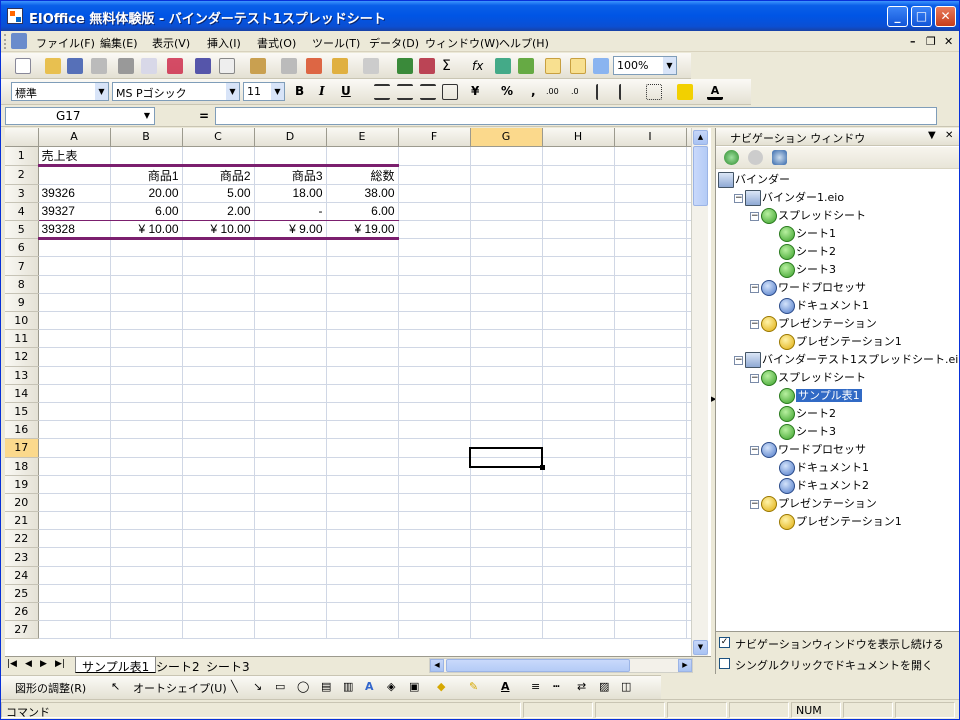 Image resolution: width=960 pixels, height=720 pixels. What do you see at coordinates (450, 92) in the screenshot?
I see `merge-center-icon` at bounding box center [450, 92].